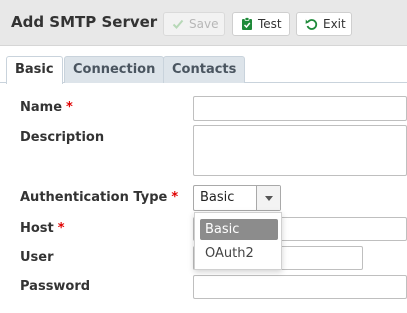  What do you see at coordinates (37, 228) in the screenshot?
I see `host-label-text: Host` at bounding box center [37, 228].